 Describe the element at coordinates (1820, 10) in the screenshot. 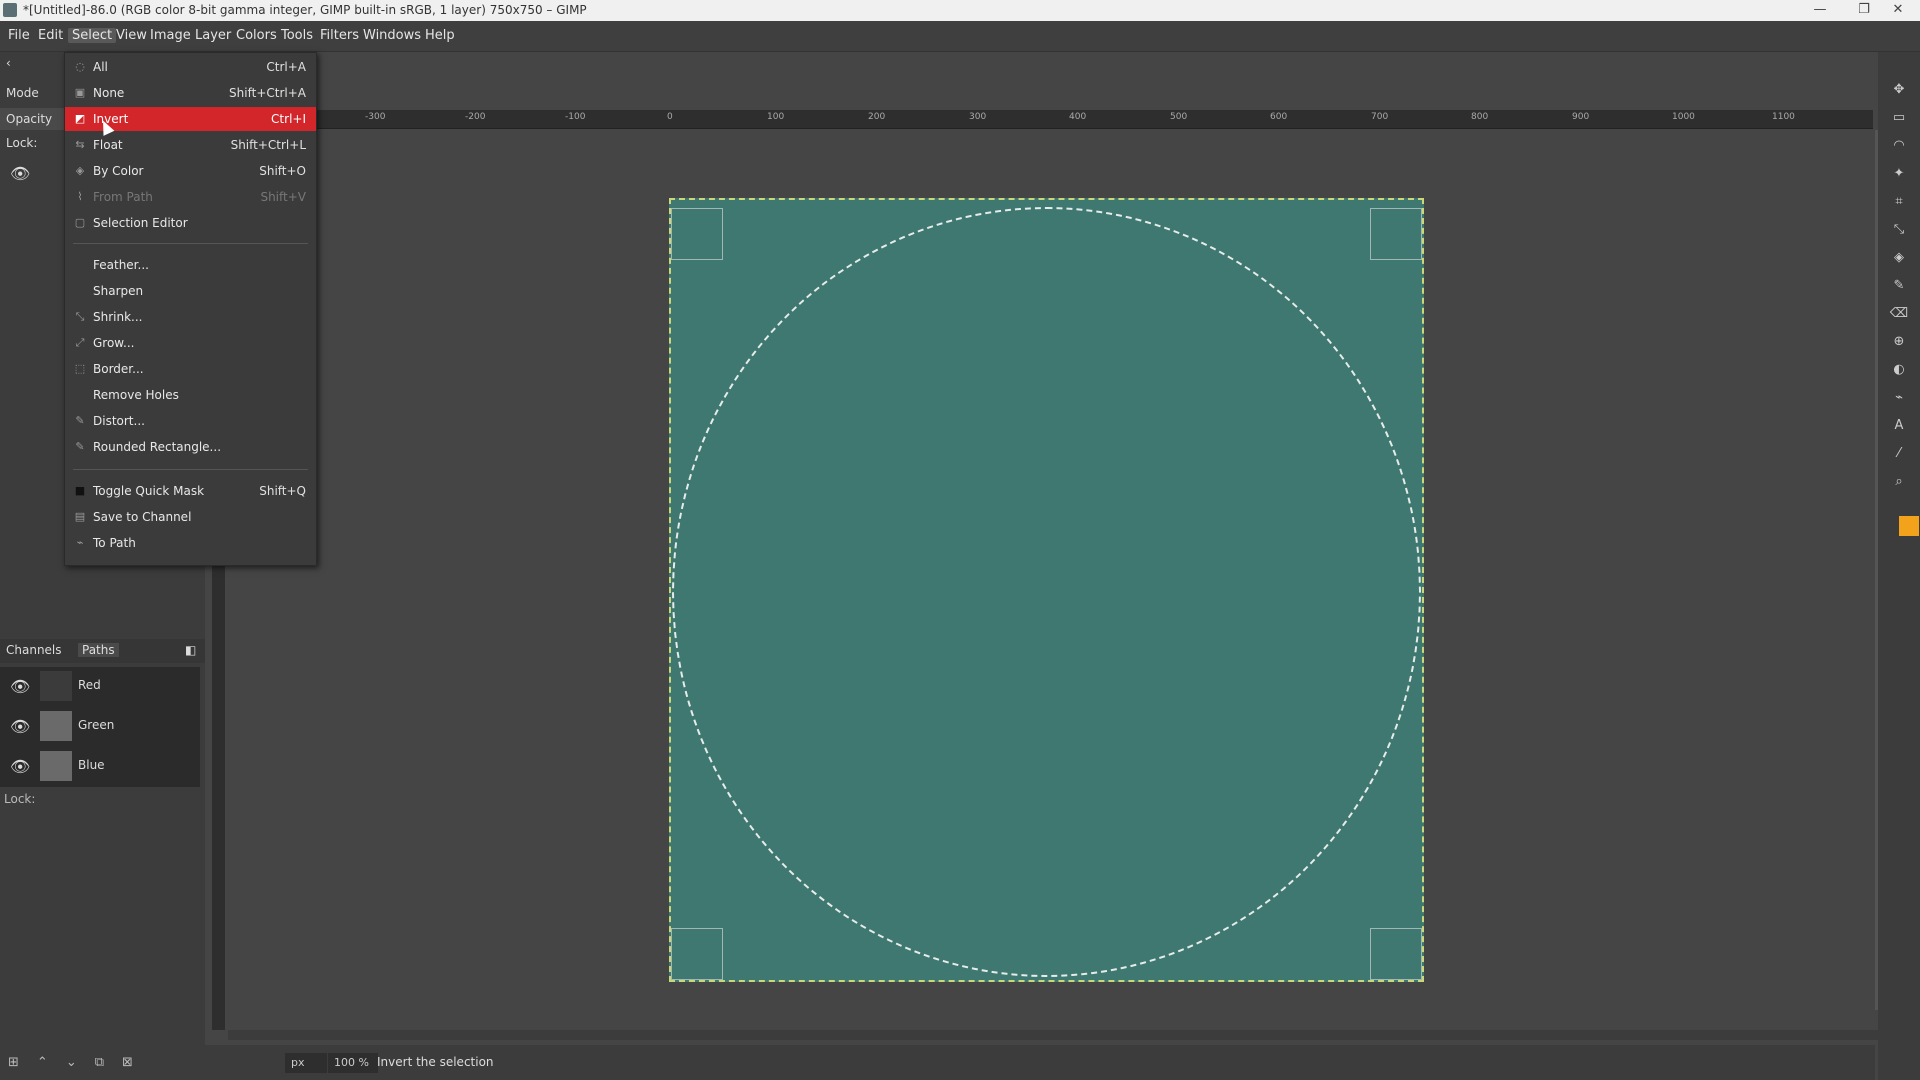

I see `minimize-button: —` at that location.